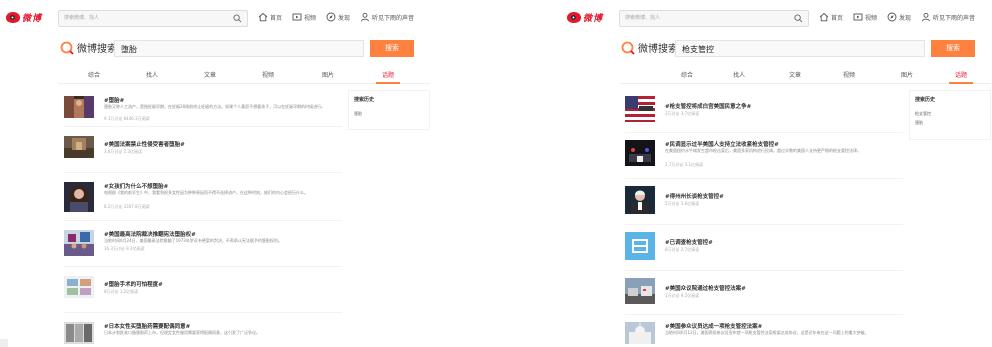  Describe the element at coordinates (136, 186) in the screenshot. I see `result-title: #女孩们为什么不想堕胎#` at that location.